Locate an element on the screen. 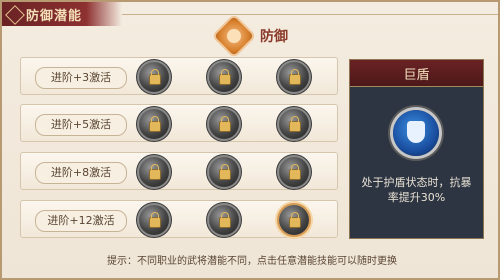 The image size is (500, 280). row-label: 进阶+5激活 is located at coordinates (81, 125).